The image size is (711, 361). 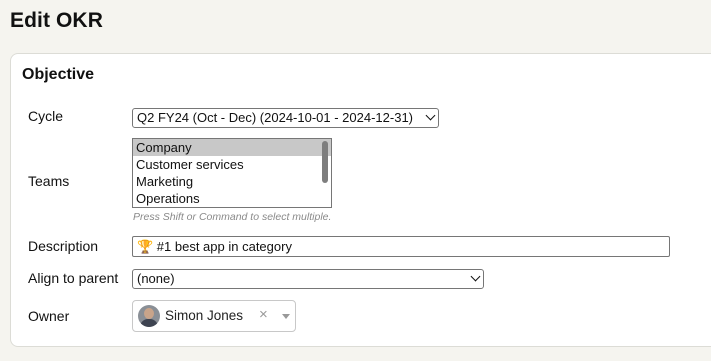 What do you see at coordinates (49, 181) in the screenshot?
I see `teams-label: Teams` at bounding box center [49, 181].